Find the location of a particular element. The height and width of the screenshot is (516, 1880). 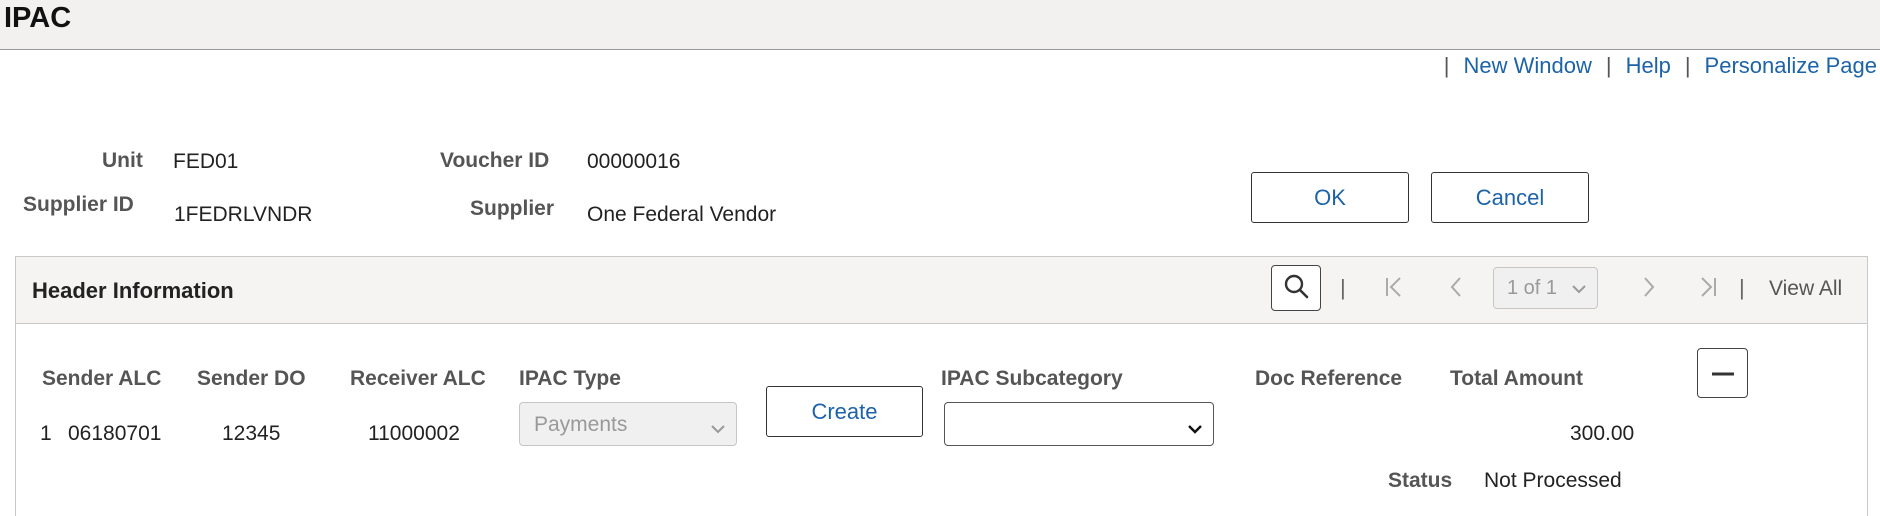

new-window-link: New Window is located at coordinates (1527, 65).